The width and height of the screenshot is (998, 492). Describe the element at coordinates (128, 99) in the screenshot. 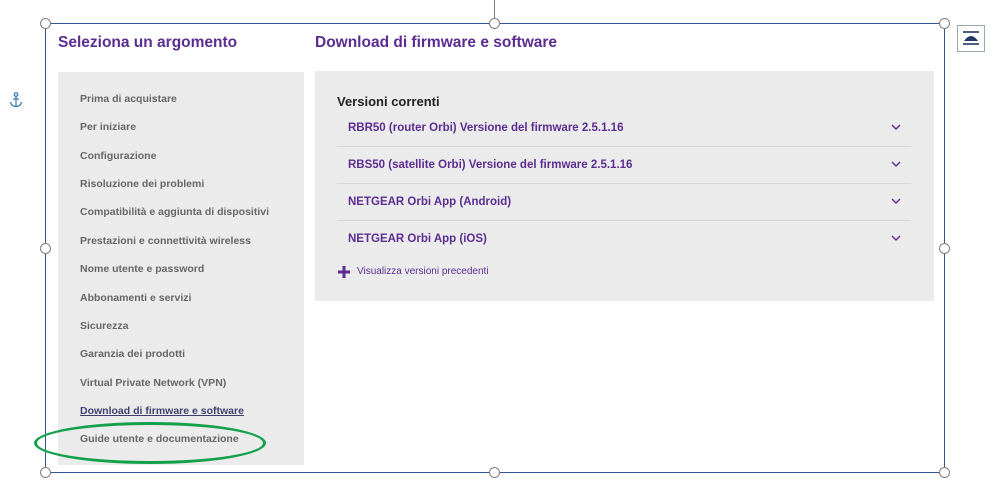

I see `sidebar-item-prima-di-acquistare: Prima di acquistare` at that location.